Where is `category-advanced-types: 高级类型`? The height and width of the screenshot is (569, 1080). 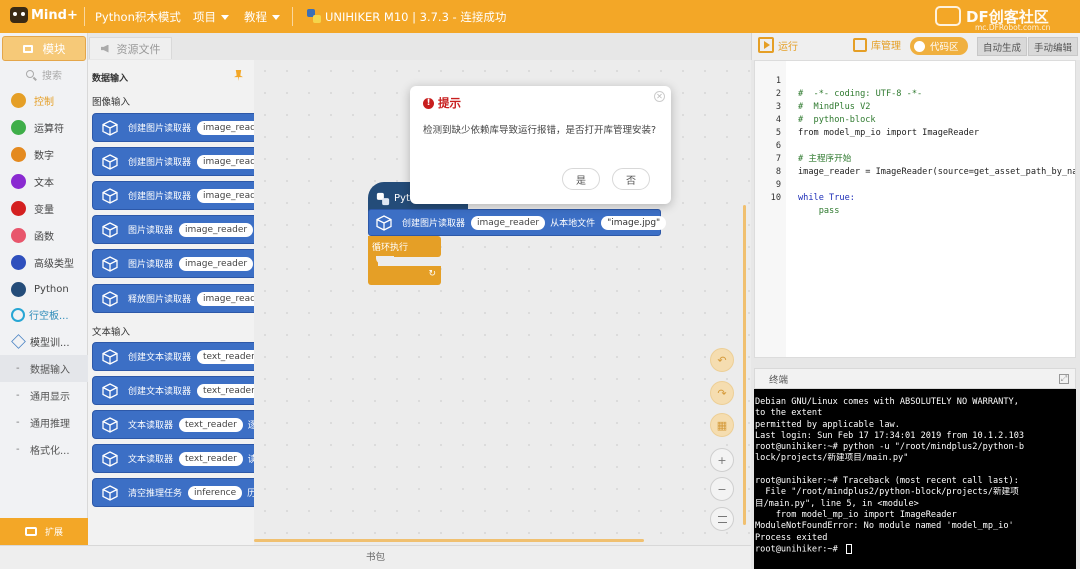 category-advanced-types: 高级类型 is located at coordinates (44, 262).